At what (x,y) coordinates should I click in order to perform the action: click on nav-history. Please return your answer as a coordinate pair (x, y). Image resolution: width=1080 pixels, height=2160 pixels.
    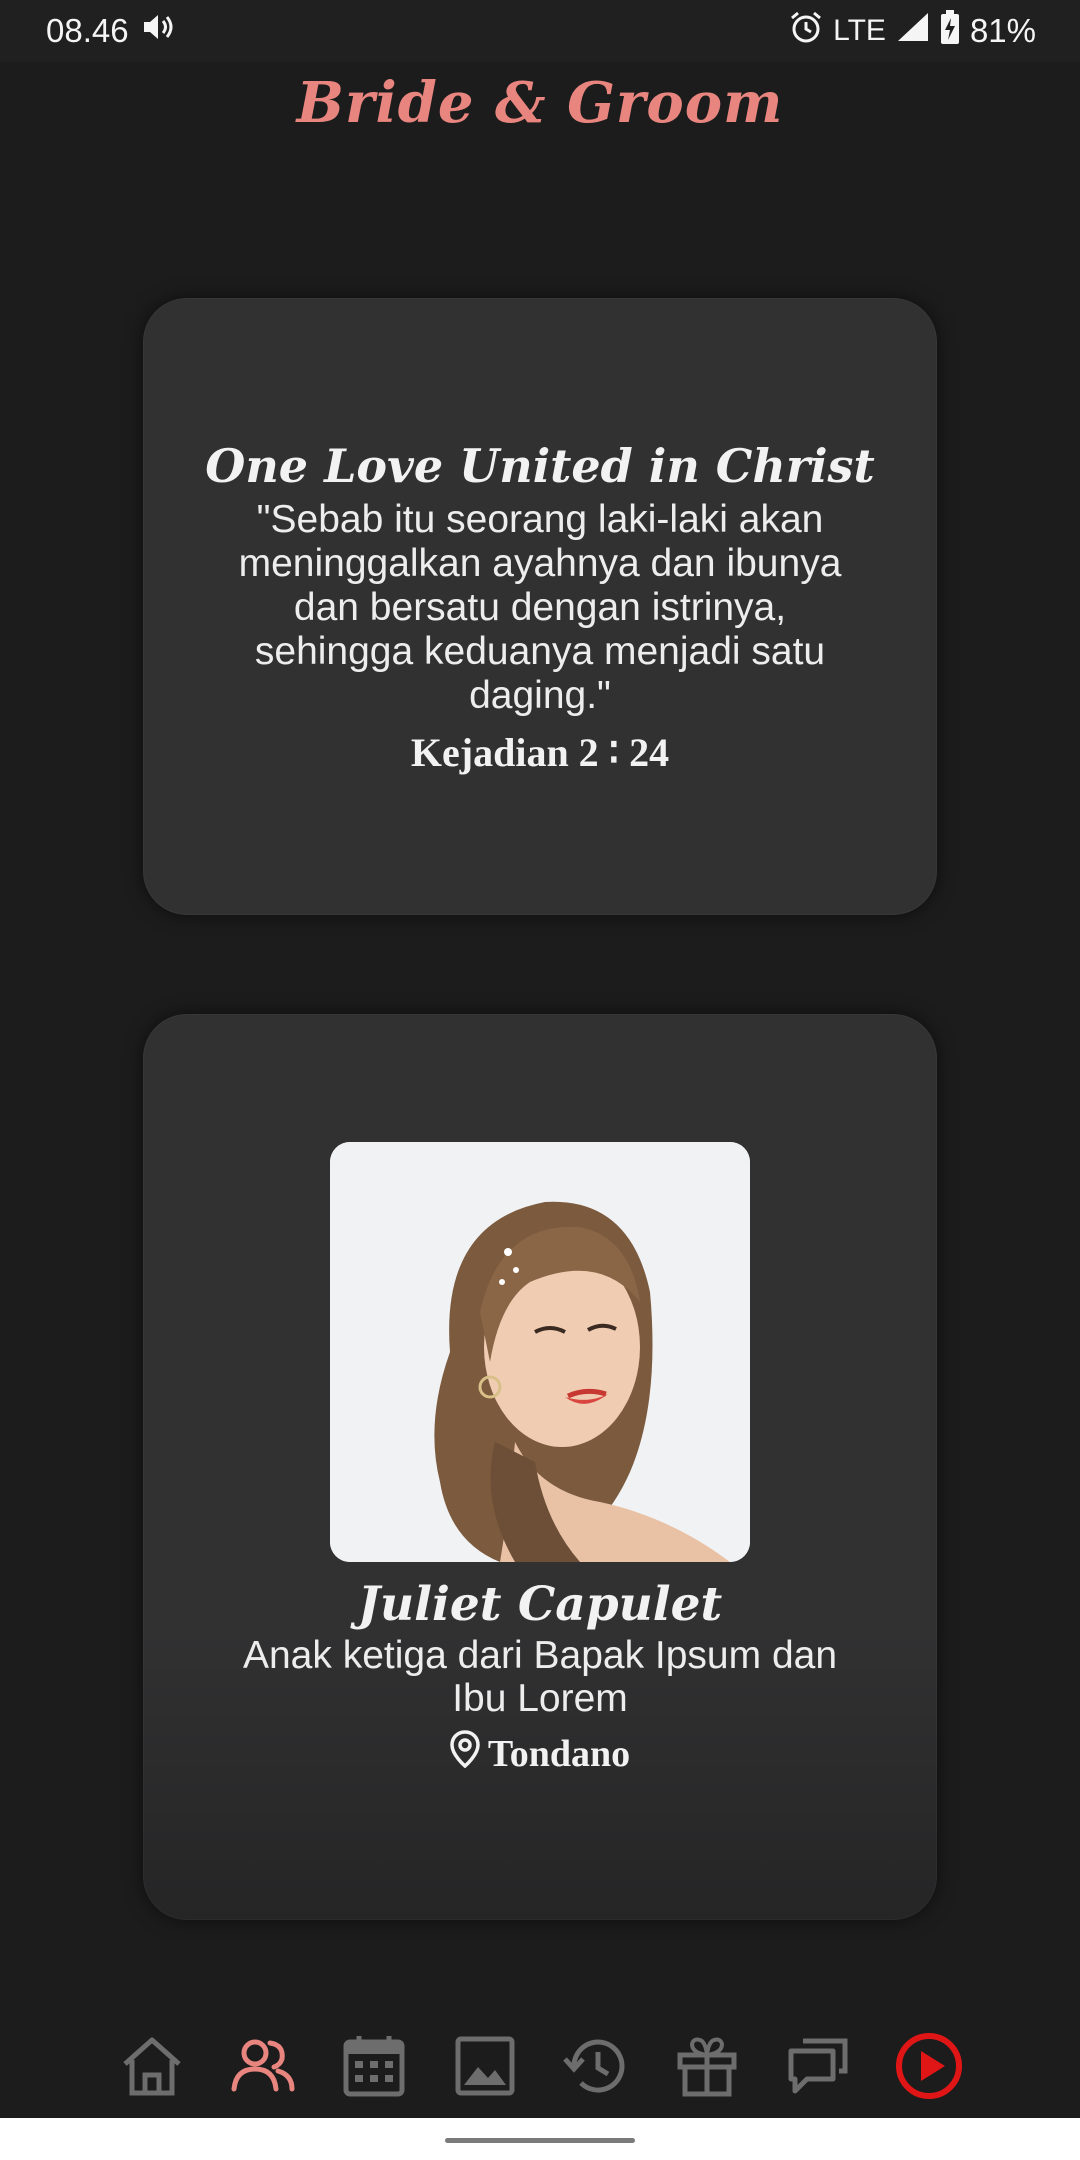
    Looking at the image, I should click on (596, 2066).